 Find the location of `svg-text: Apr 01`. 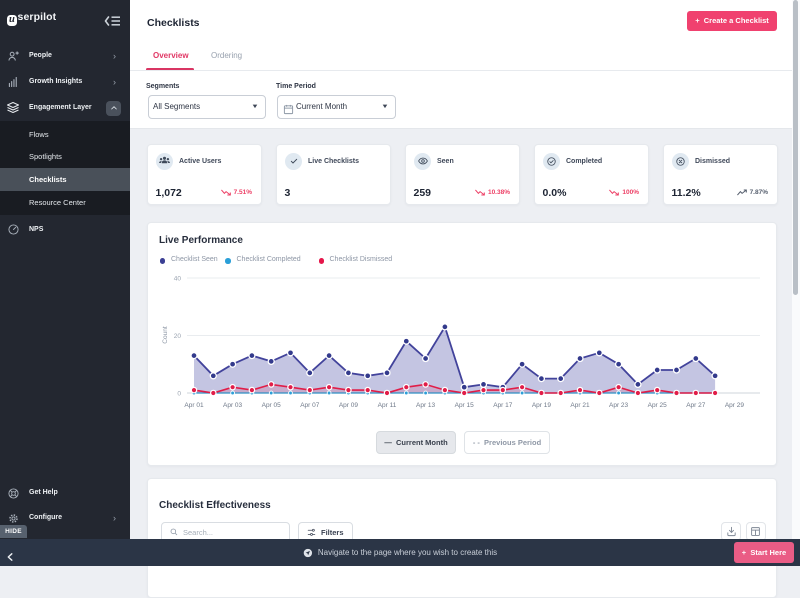

svg-text: Apr 01 is located at coordinates (194, 405).